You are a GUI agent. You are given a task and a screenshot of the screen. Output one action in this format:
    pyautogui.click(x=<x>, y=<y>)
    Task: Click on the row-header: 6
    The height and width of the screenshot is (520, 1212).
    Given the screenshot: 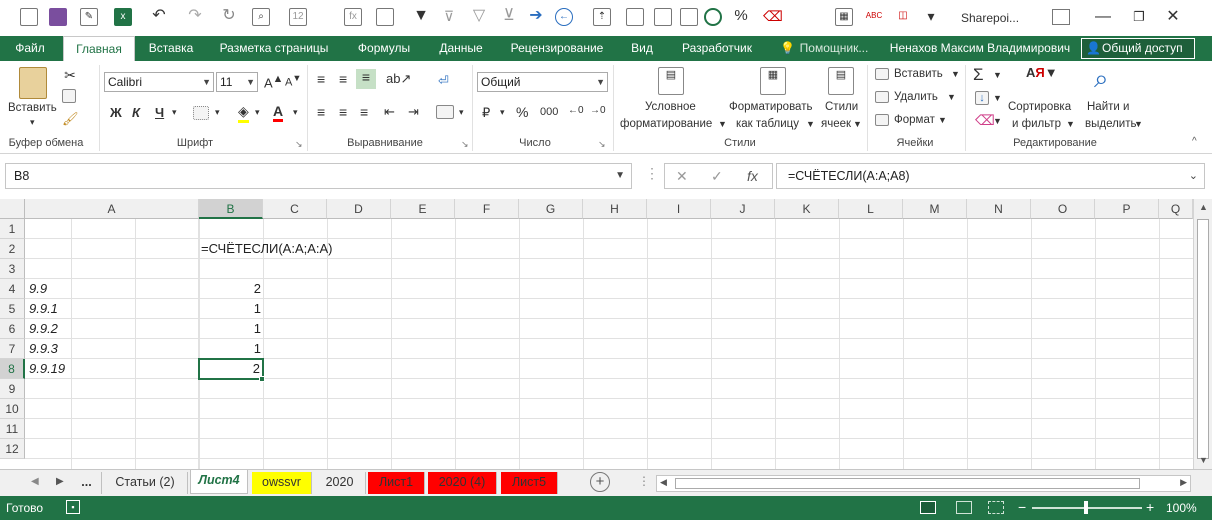 What is the action you would take?
    pyautogui.click(x=12, y=329)
    